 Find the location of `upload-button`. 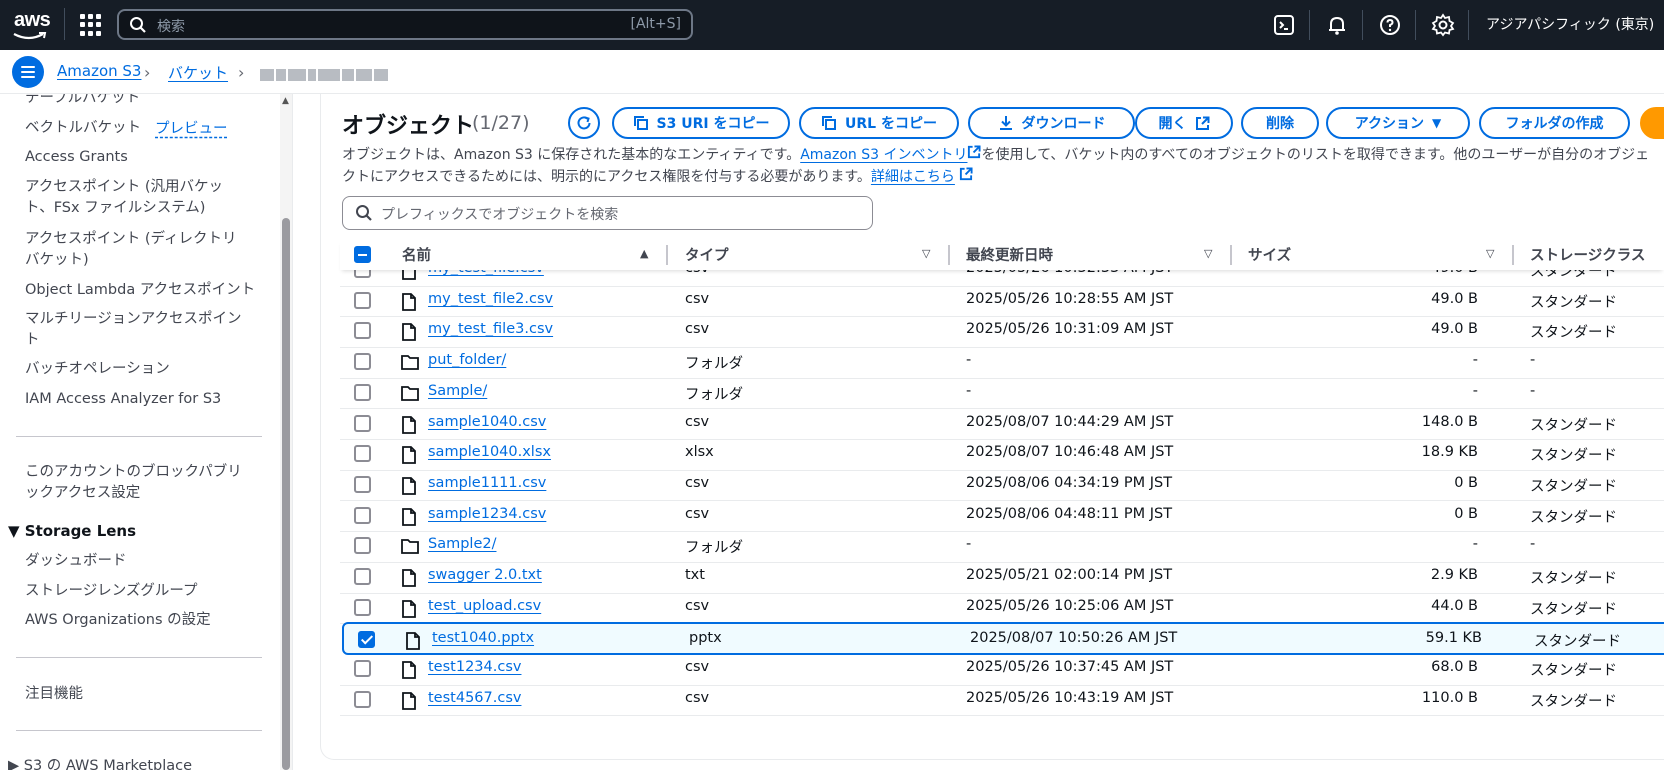

upload-button is located at coordinates (1652, 123).